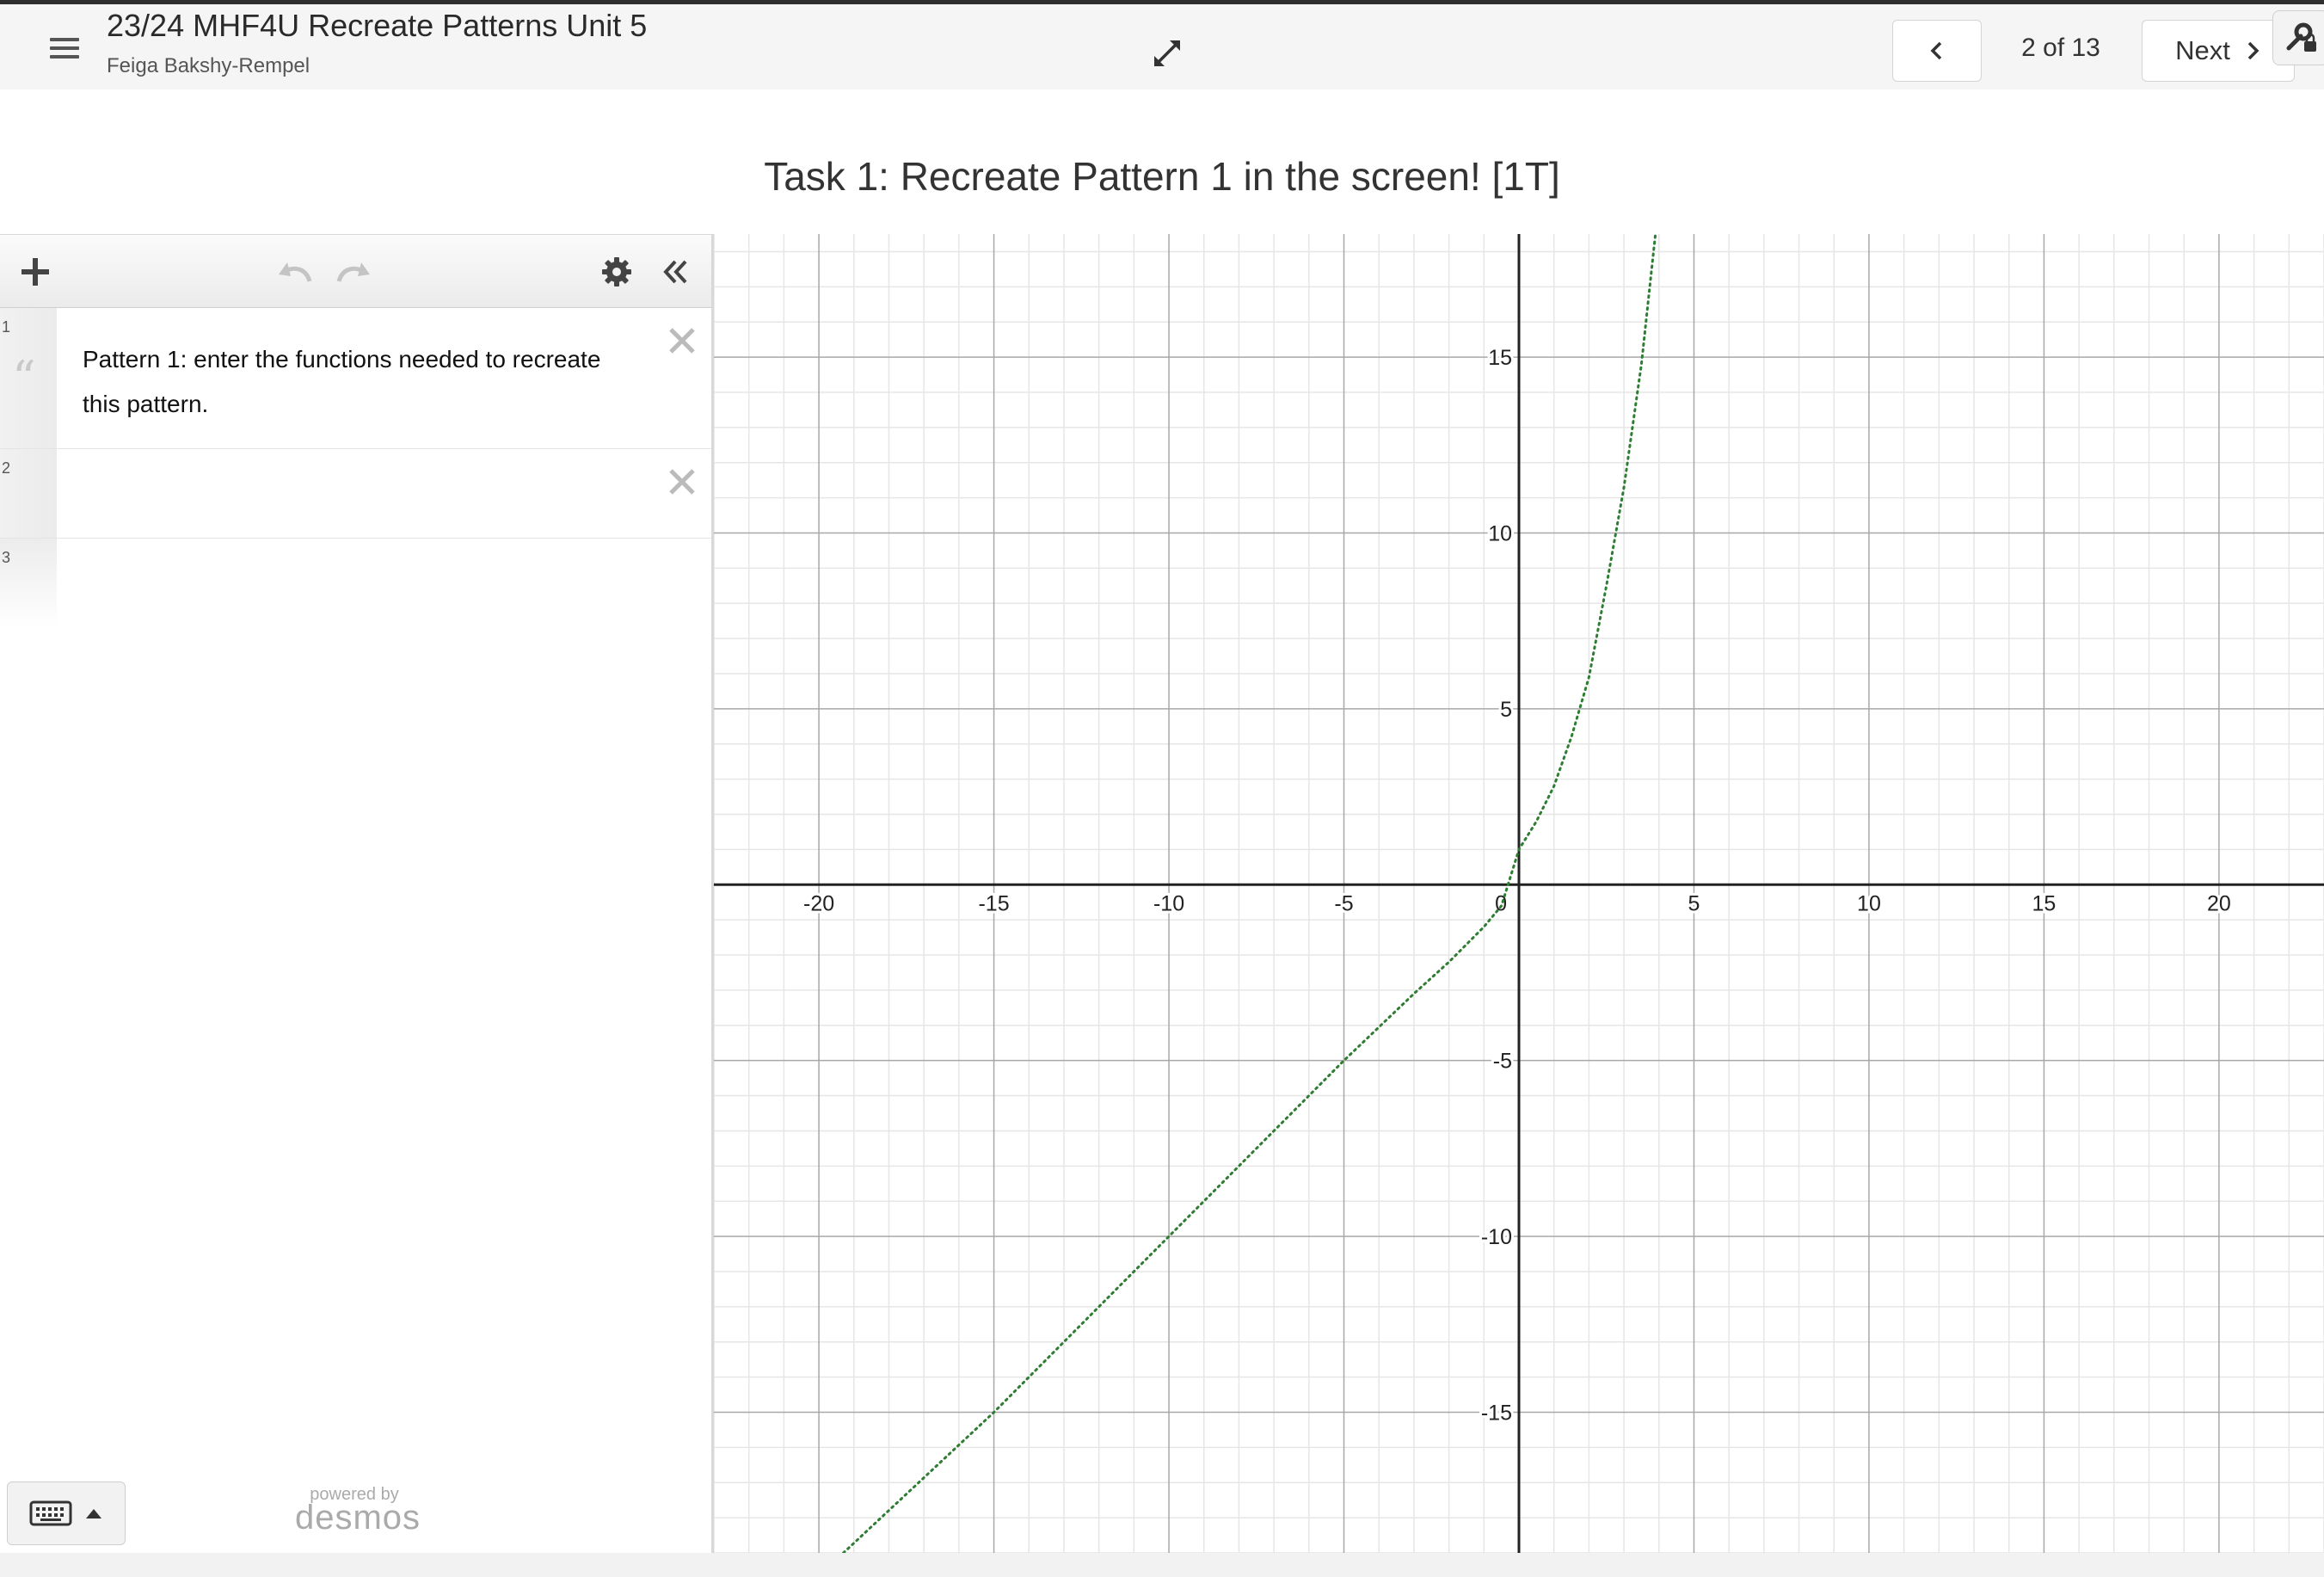  Describe the element at coordinates (1502, 1062) in the screenshot. I see `y-tick-label: -5` at that location.